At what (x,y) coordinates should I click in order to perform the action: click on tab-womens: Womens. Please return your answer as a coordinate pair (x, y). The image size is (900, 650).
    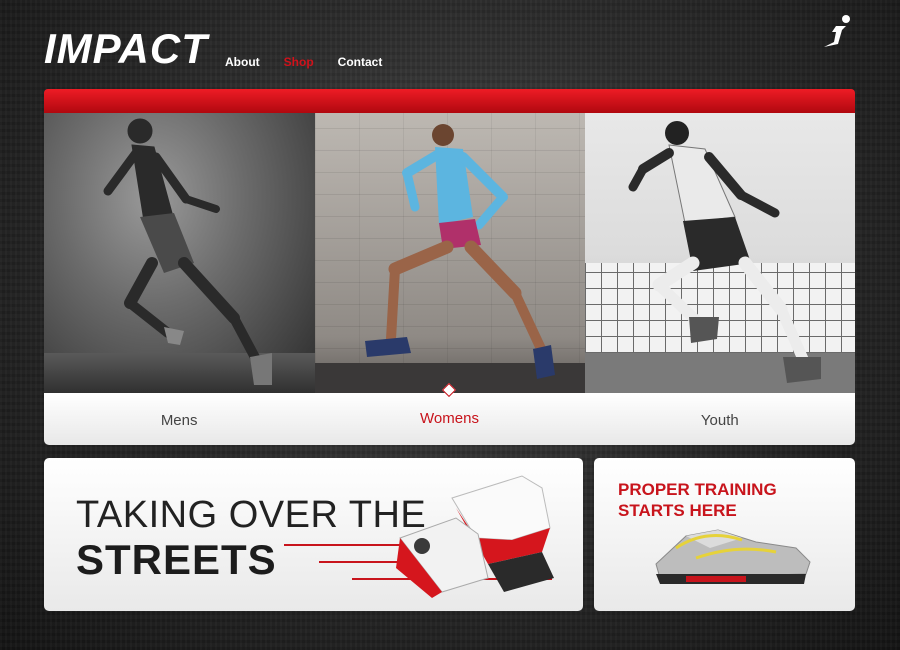
    Looking at the image, I should click on (449, 413).